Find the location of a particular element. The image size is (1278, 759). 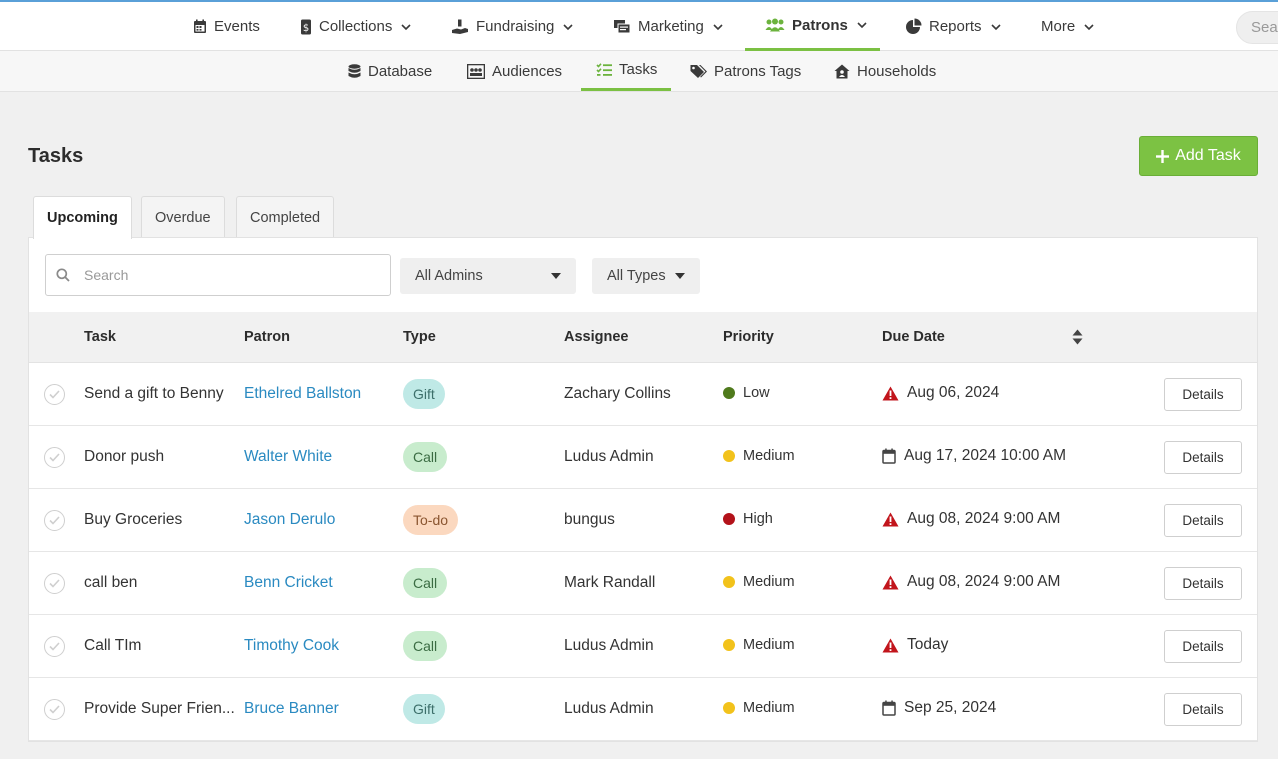

type-badge: Gift is located at coordinates (424, 709).